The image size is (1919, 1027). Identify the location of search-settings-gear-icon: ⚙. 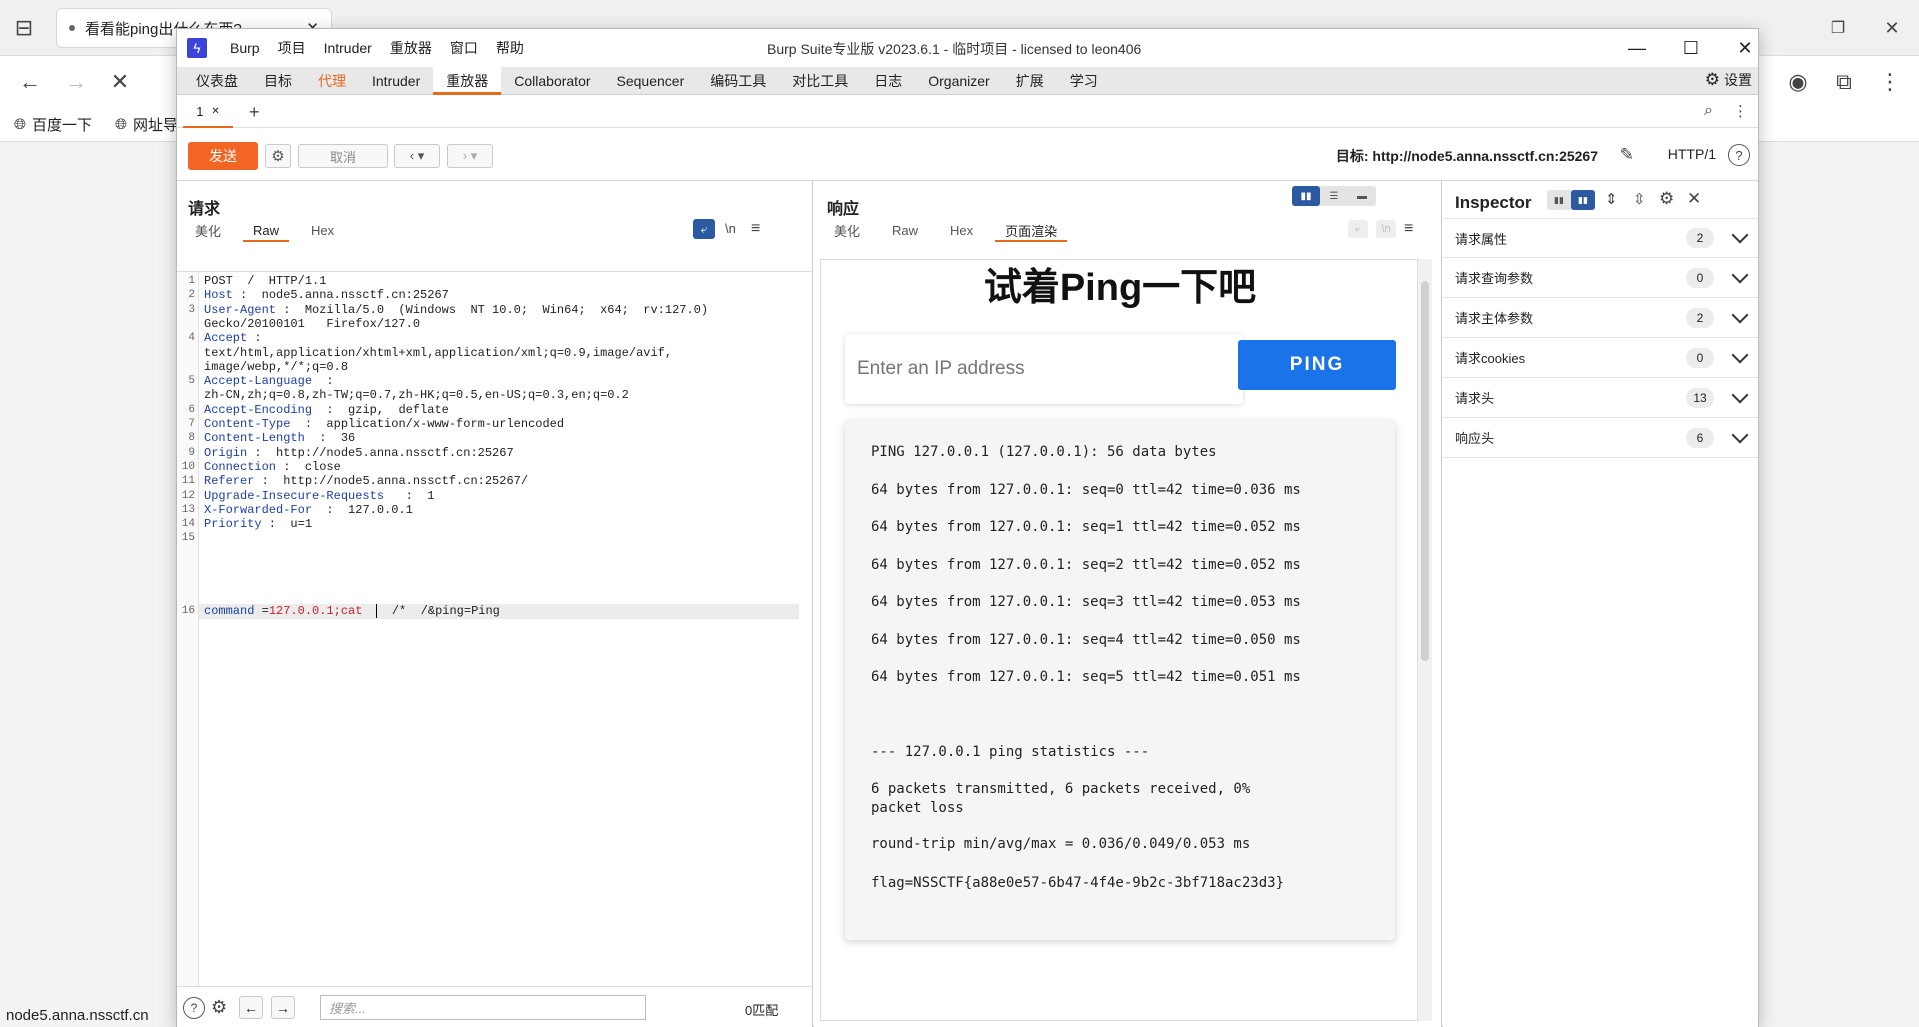
(219, 1007).